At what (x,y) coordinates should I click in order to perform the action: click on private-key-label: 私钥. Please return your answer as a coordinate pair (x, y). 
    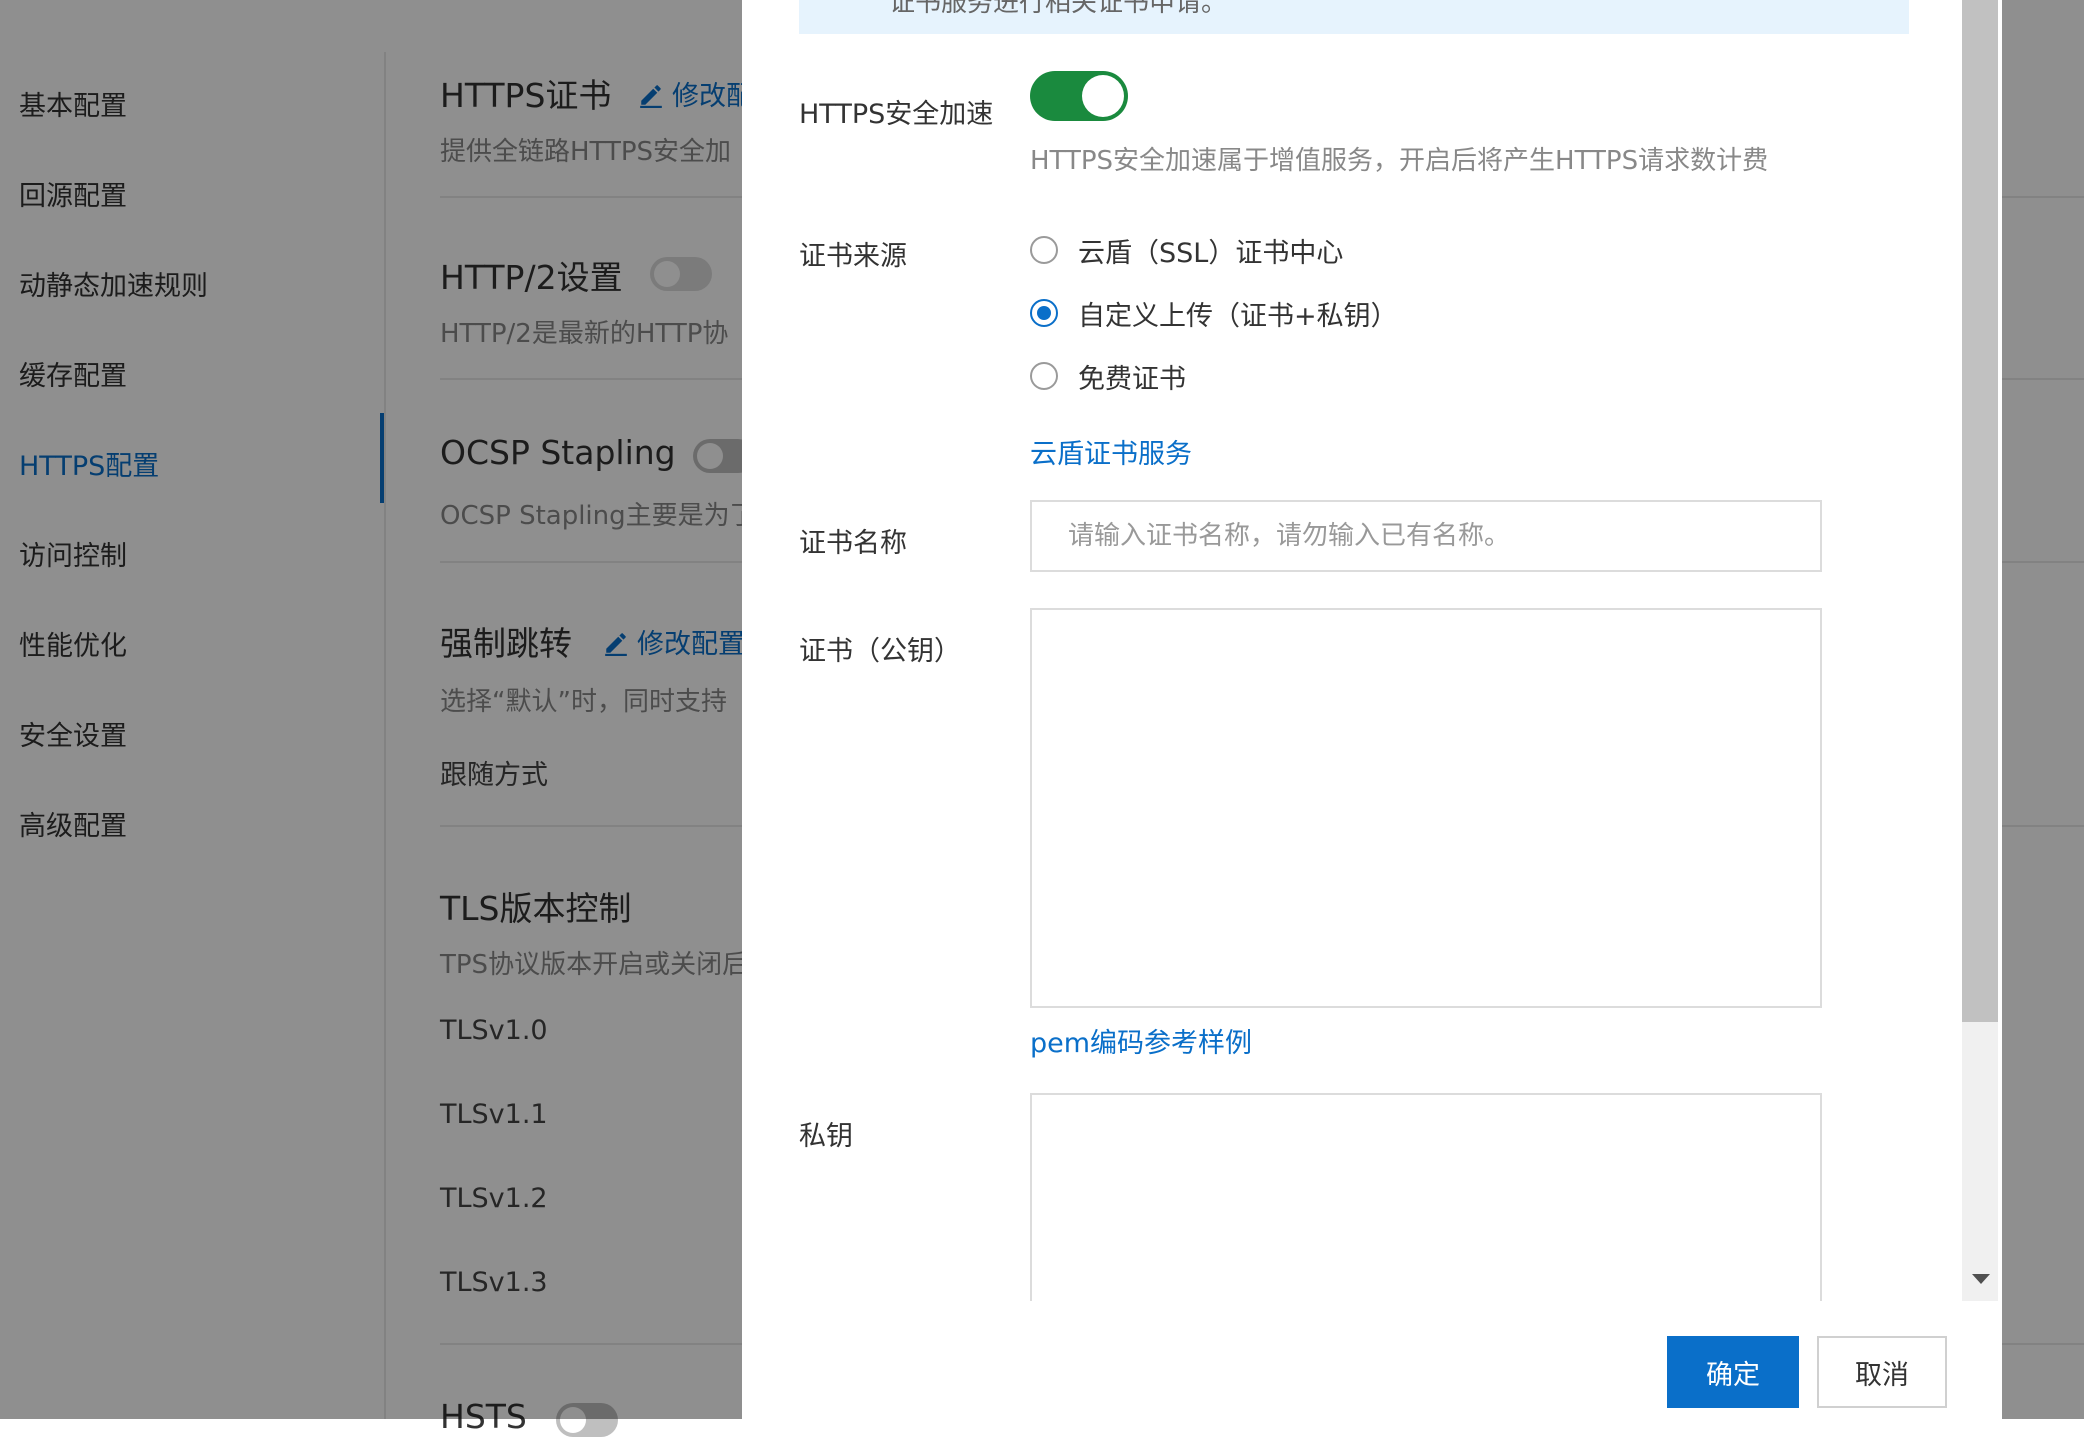
    Looking at the image, I should click on (826, 1136).